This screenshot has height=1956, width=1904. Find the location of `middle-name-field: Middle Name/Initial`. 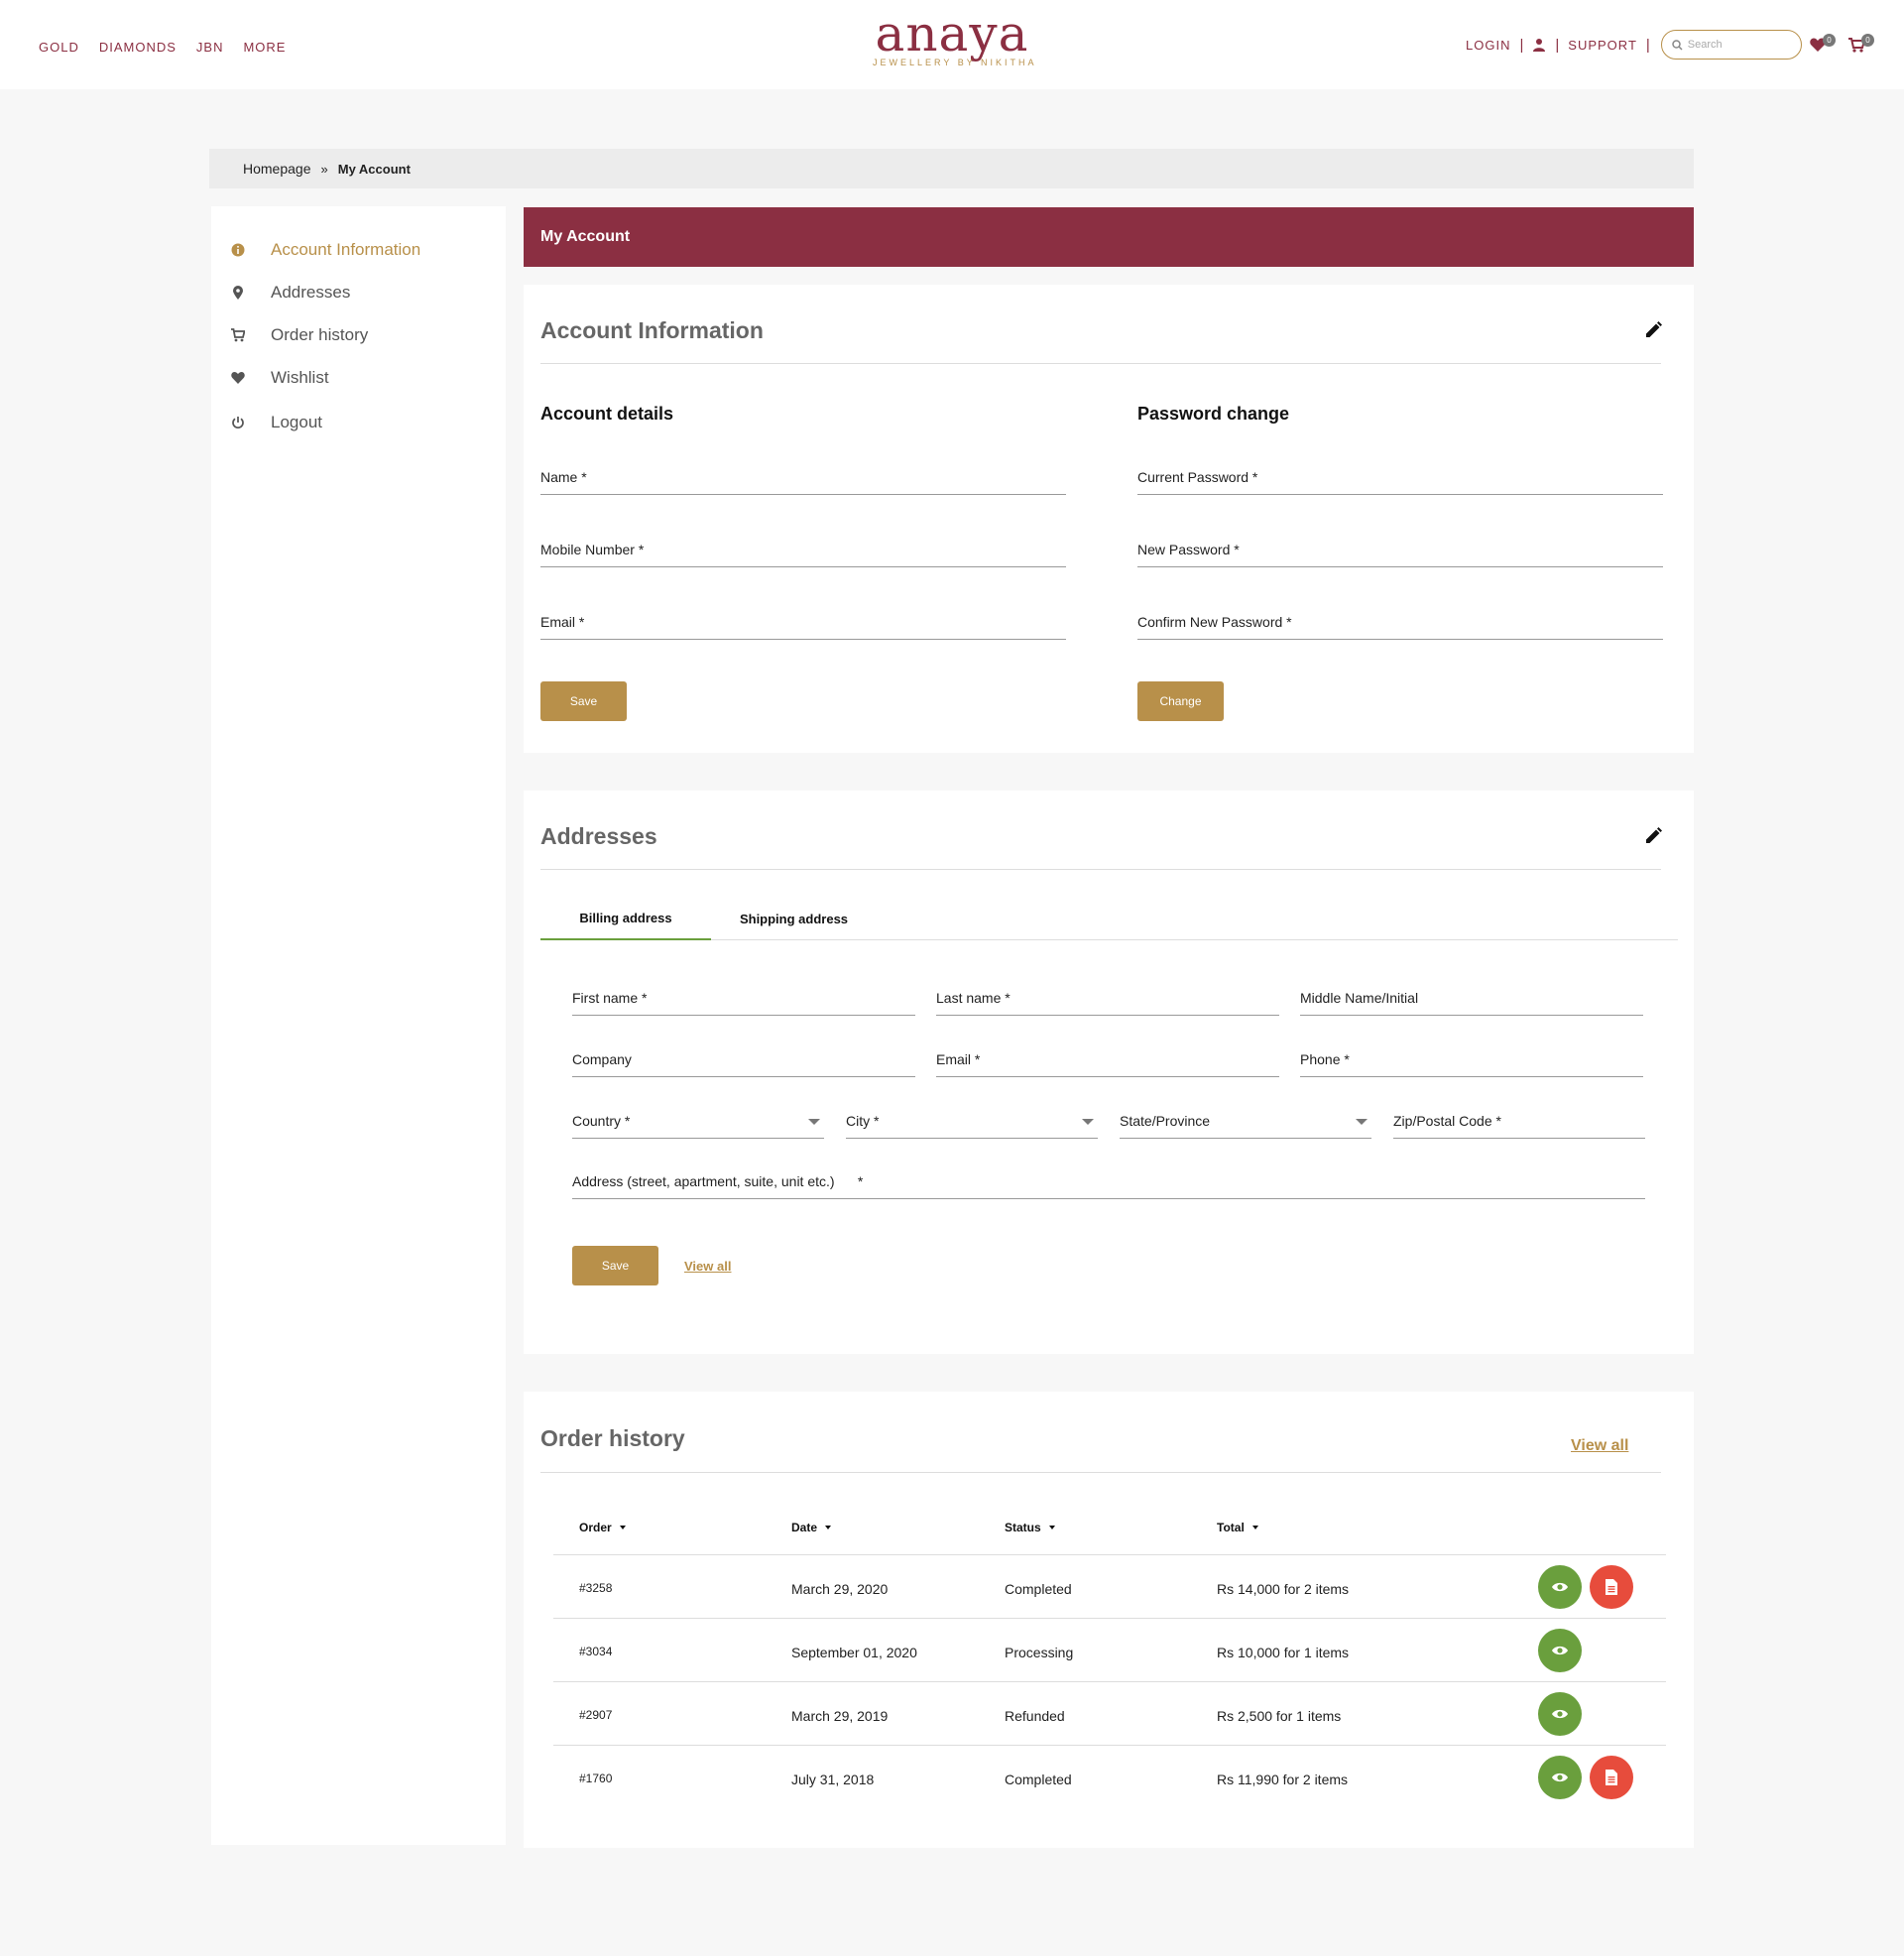

middle-name-field: Middle Name/Initial is located at coordinates (1471, 1000).